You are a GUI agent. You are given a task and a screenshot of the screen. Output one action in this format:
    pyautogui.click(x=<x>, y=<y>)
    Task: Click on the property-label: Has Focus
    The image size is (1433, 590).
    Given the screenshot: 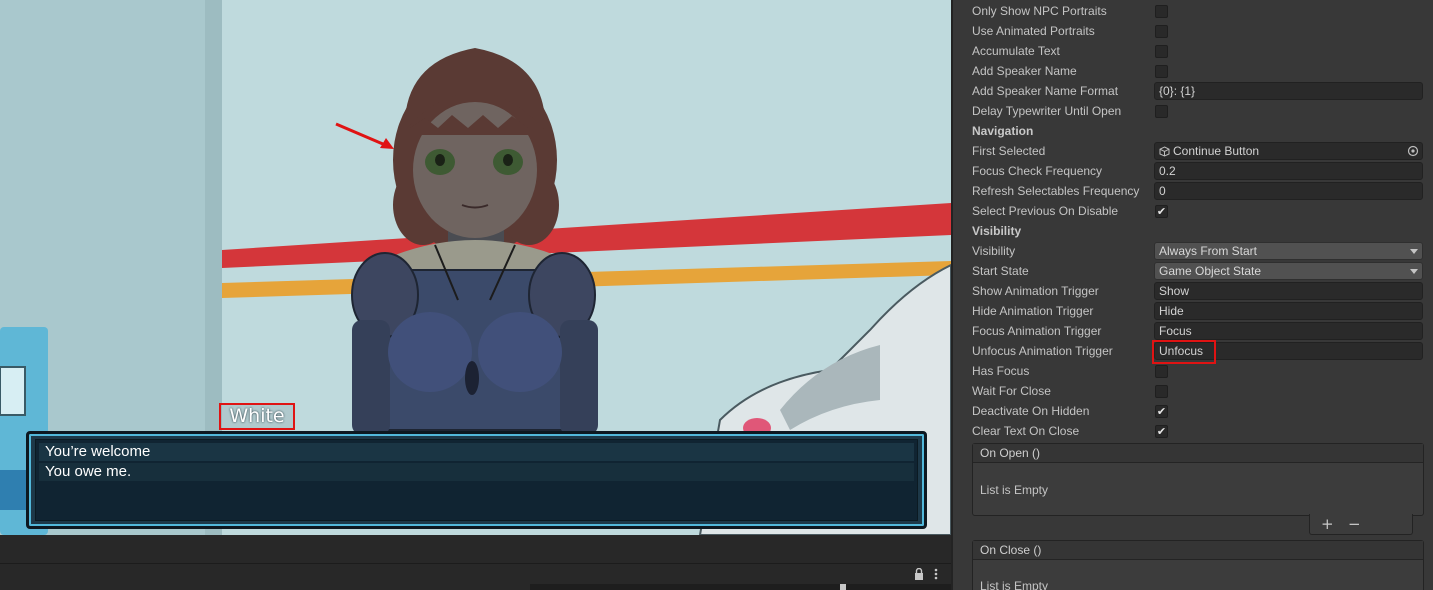 What is the action you would take?
    pyautogui.click(x=1001, y=371)
    